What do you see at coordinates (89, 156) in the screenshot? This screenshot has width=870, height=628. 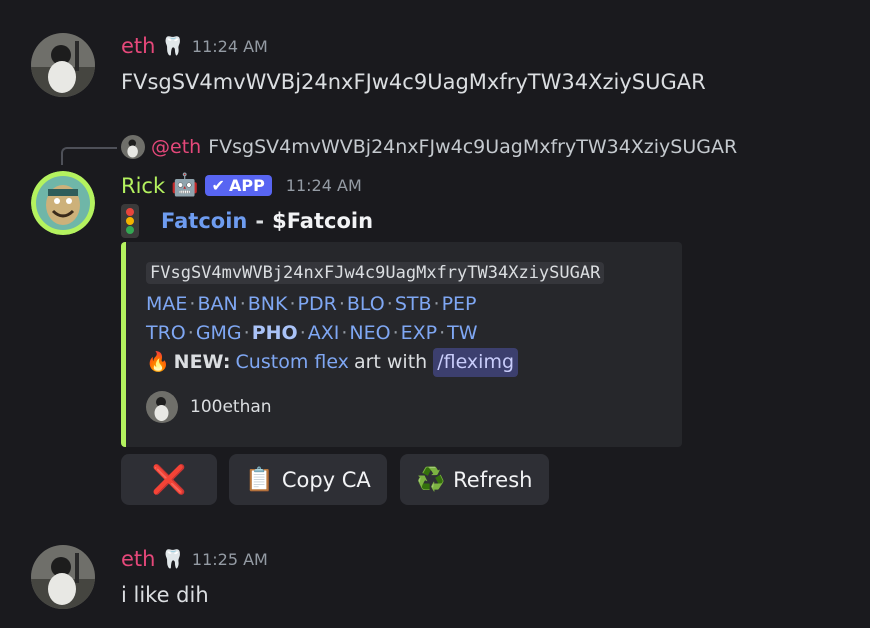 I see `reply-connector` at bounding box center [89, 156].